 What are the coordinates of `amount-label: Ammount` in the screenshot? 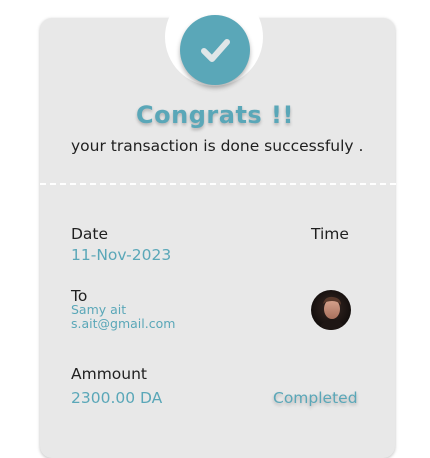 It's located at (109, 374).